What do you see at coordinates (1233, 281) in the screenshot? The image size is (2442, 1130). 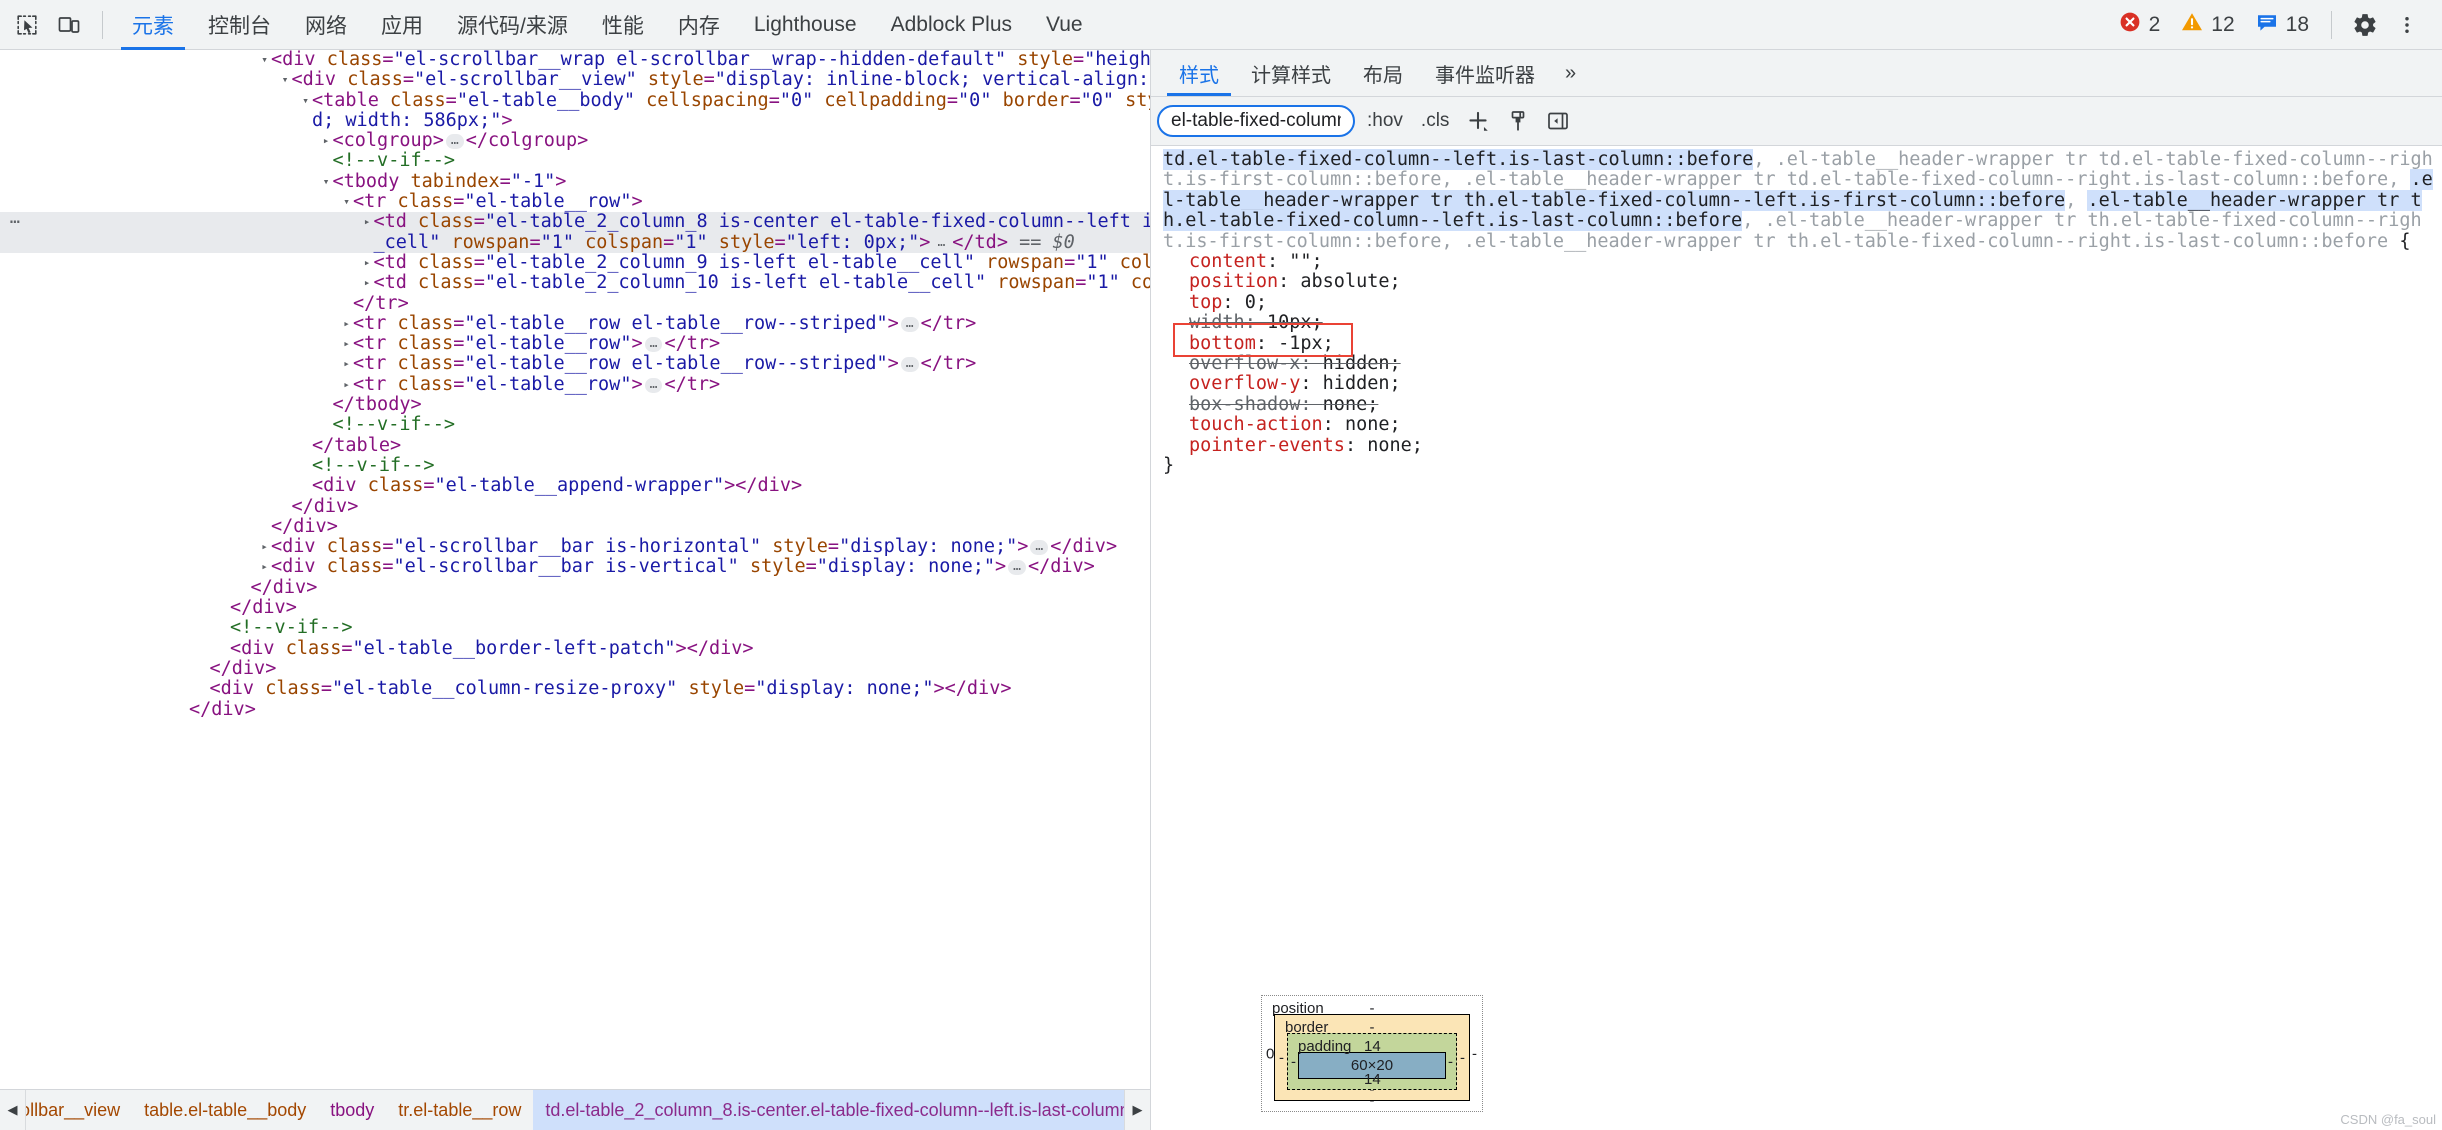 I see `css-property-name: position` at bounding box center [1233, 281].